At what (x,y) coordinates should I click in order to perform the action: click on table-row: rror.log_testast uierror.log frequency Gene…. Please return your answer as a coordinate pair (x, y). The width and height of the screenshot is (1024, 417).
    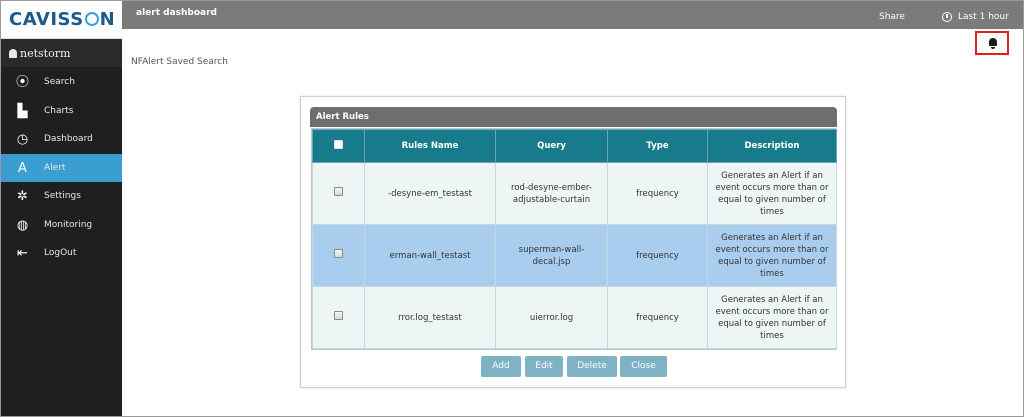
    Looking at the image, I should click on (574, 317).